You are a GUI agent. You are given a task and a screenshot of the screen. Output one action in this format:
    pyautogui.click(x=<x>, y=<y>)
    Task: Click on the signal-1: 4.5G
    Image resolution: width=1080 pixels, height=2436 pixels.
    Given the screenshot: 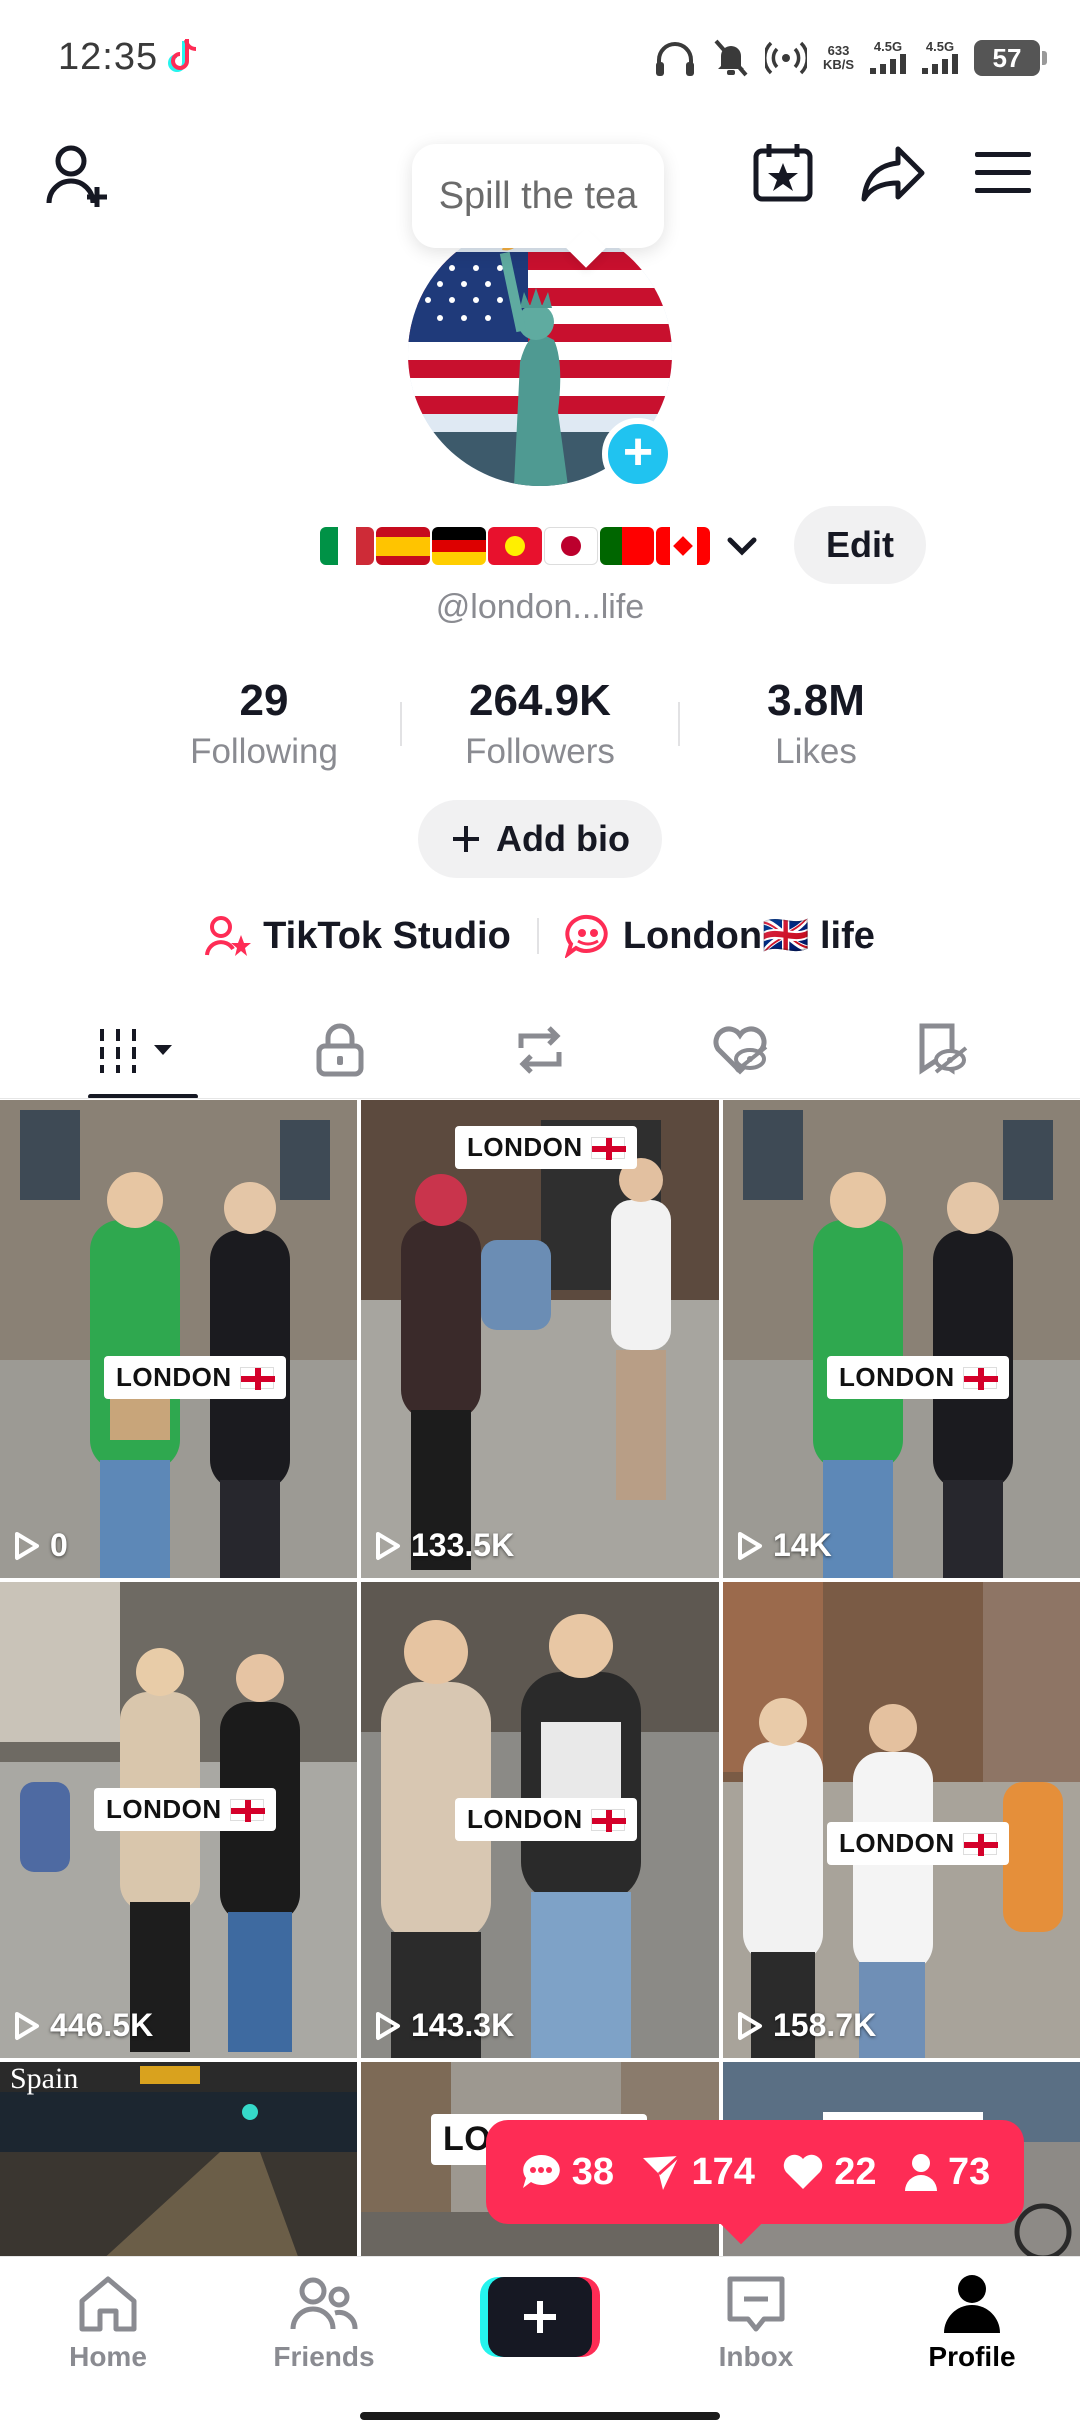 What is the action you would take?
    pyautogui.click(x=888, y=58)
    